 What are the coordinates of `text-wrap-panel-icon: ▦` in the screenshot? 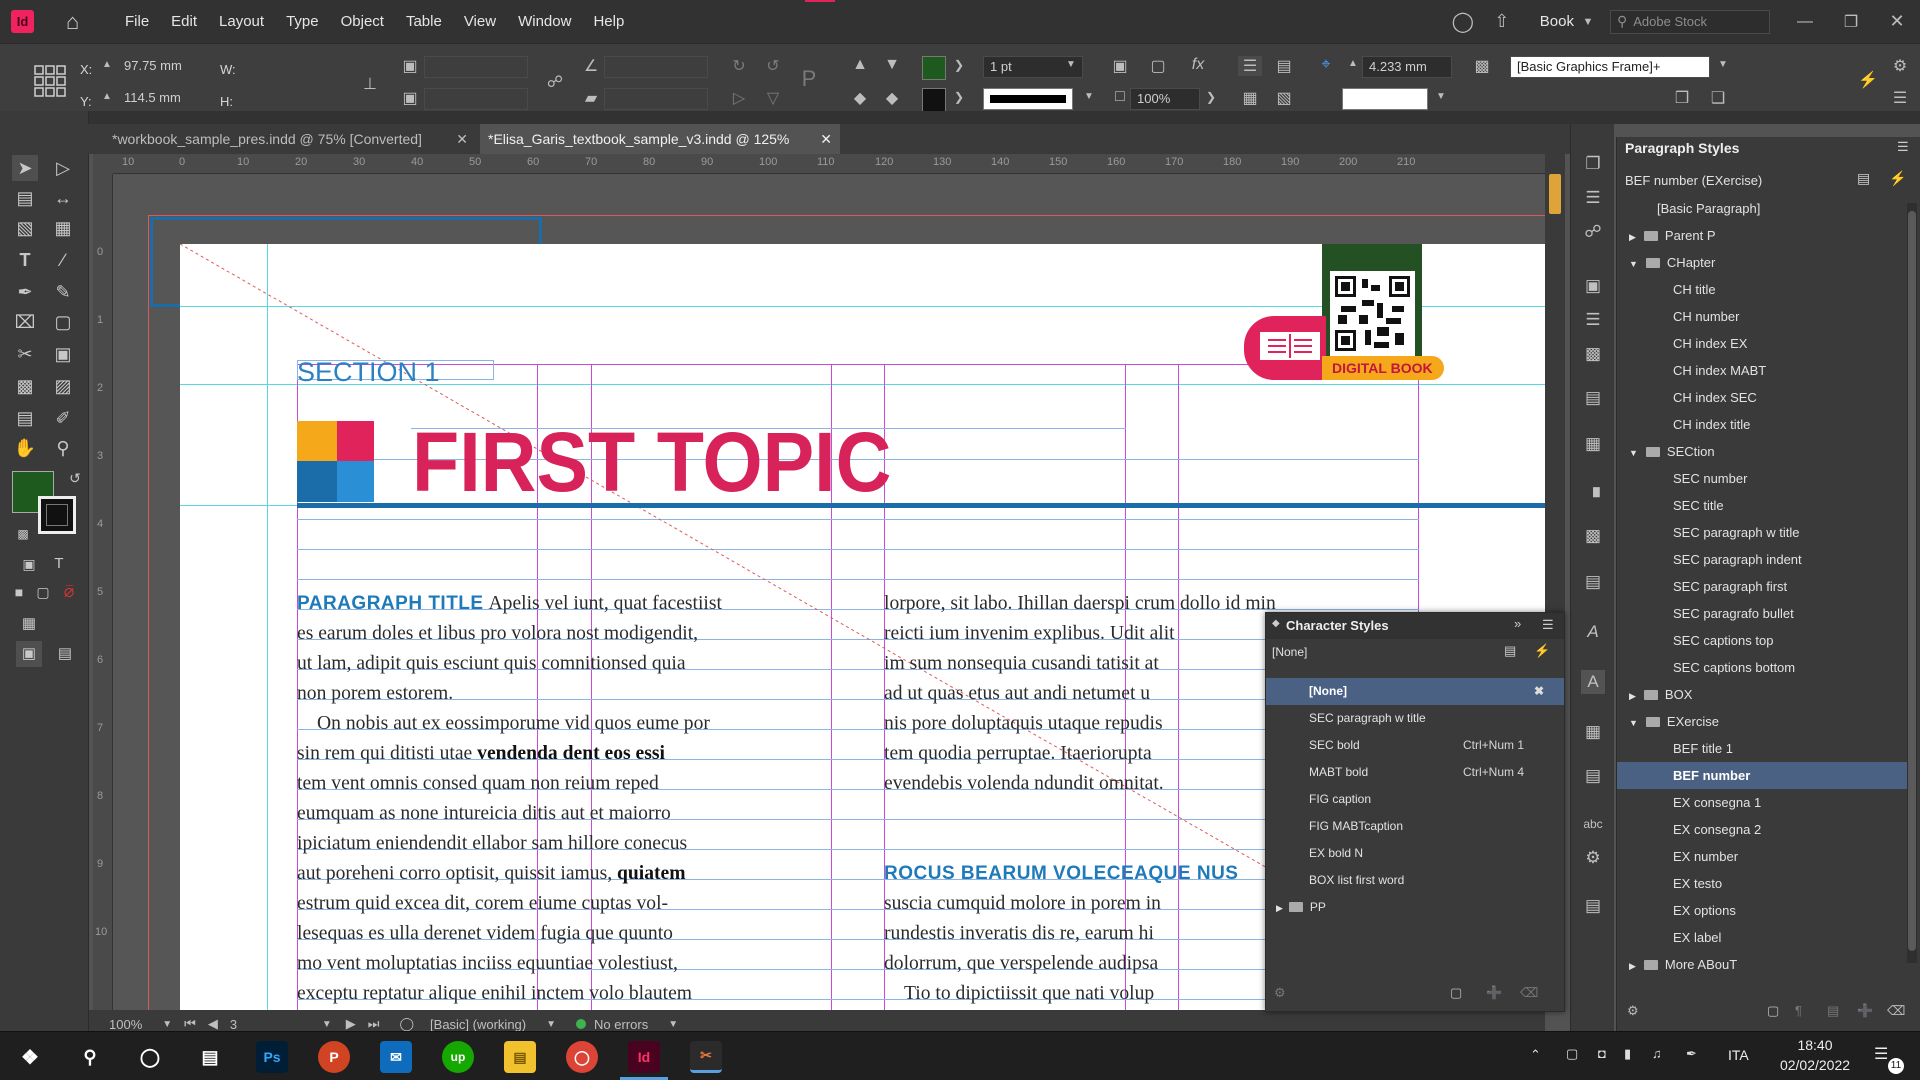 It's located at (1593, 444).